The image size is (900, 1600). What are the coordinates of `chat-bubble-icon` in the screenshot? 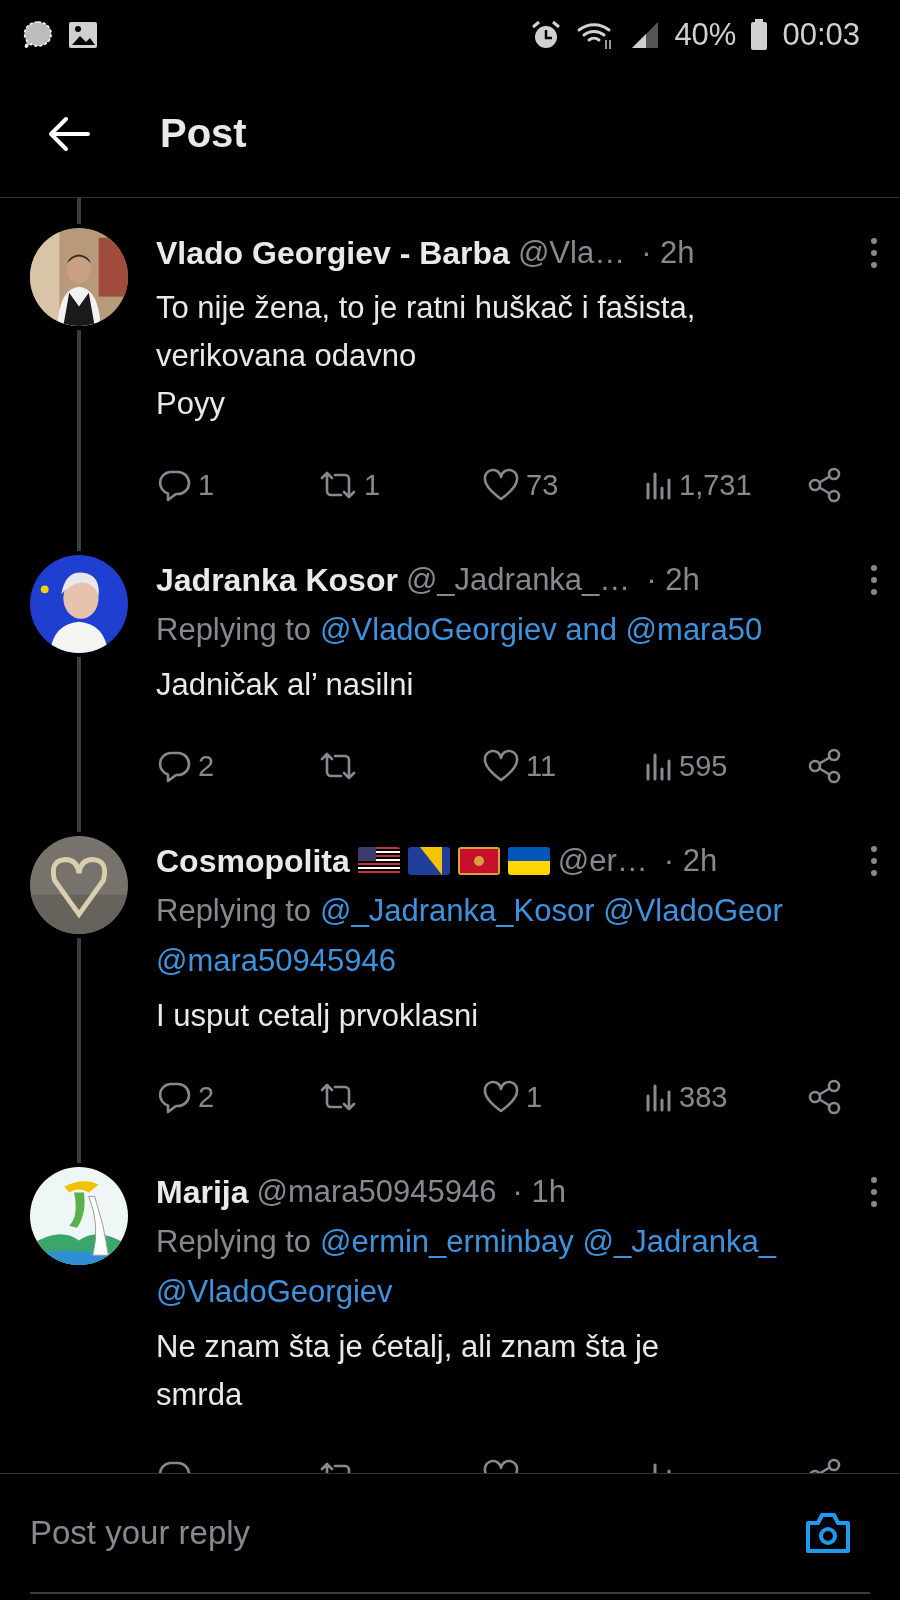 It's located at (38, 35).